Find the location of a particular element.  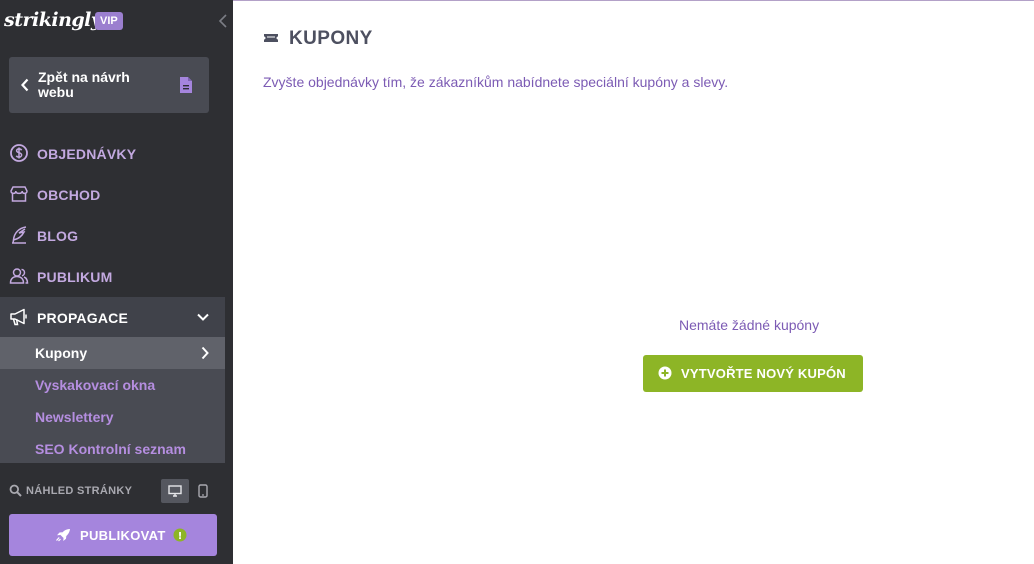

page-title: KUPONY is located at coordinates (331, 38).